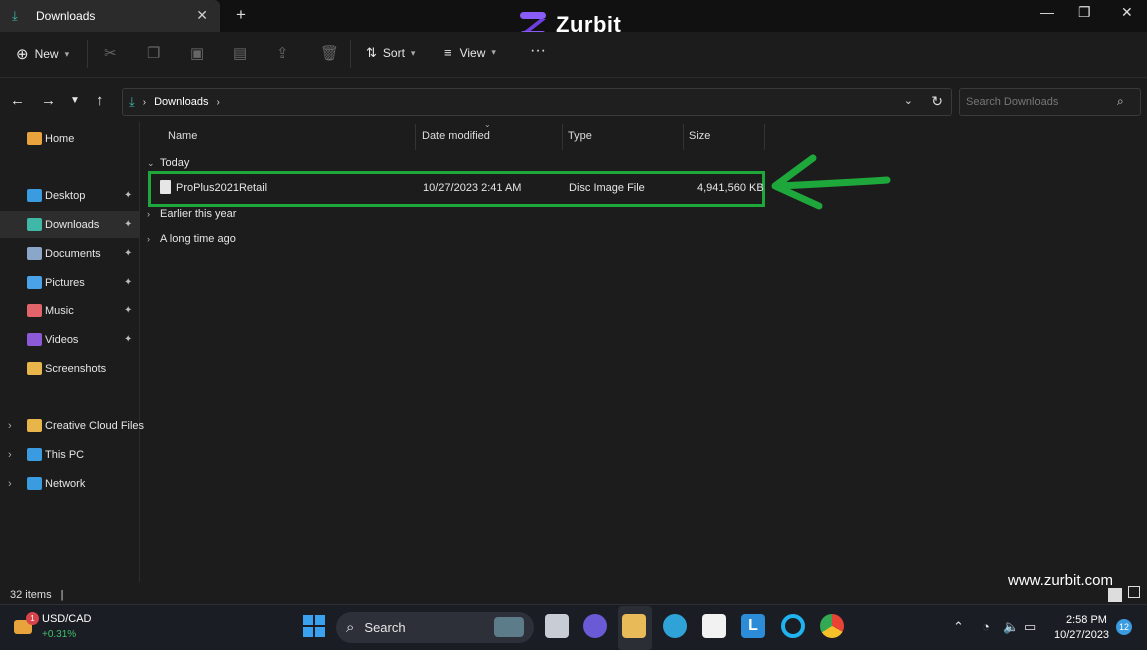  Describe the element at coordinates (182, 136) in the screenshot. I see `column-header-name: Name` at that location.